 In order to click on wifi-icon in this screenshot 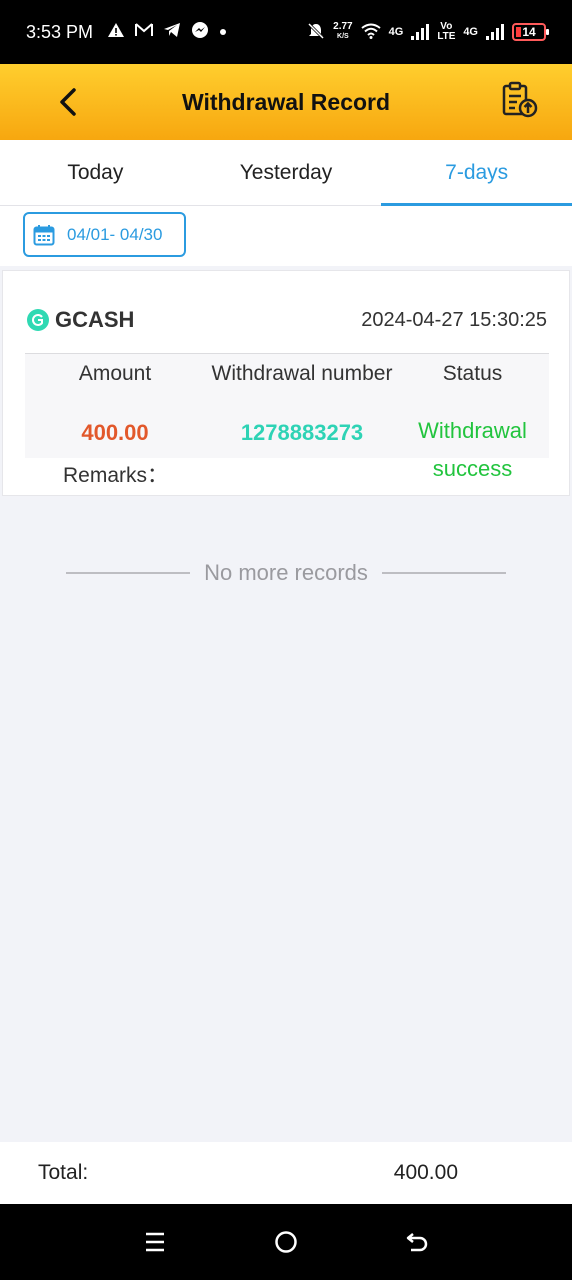, I will do `click(371, 32)`.